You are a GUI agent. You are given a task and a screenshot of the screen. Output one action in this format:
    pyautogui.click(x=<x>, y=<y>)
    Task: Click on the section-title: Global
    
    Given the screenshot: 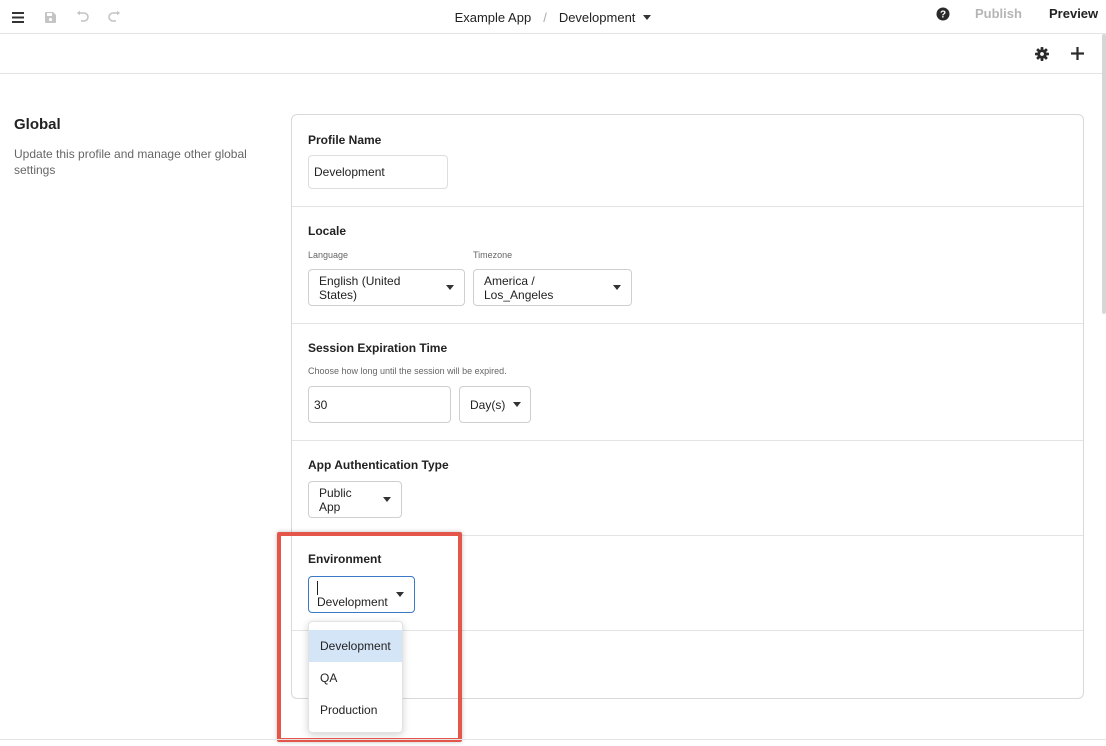 What is the action you would take?
    pyautogui.click(x=37, y=124)
    